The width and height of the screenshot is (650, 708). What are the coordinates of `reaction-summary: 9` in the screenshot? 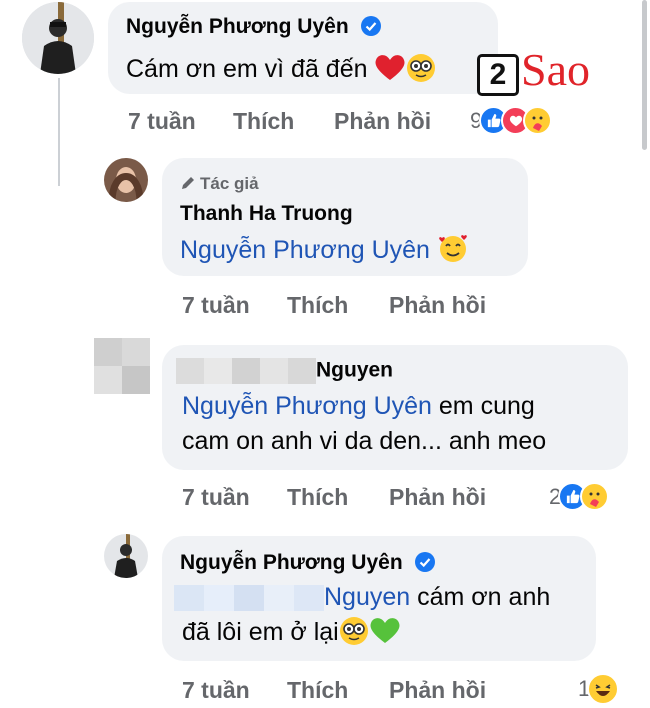 It's located at (511, 120).